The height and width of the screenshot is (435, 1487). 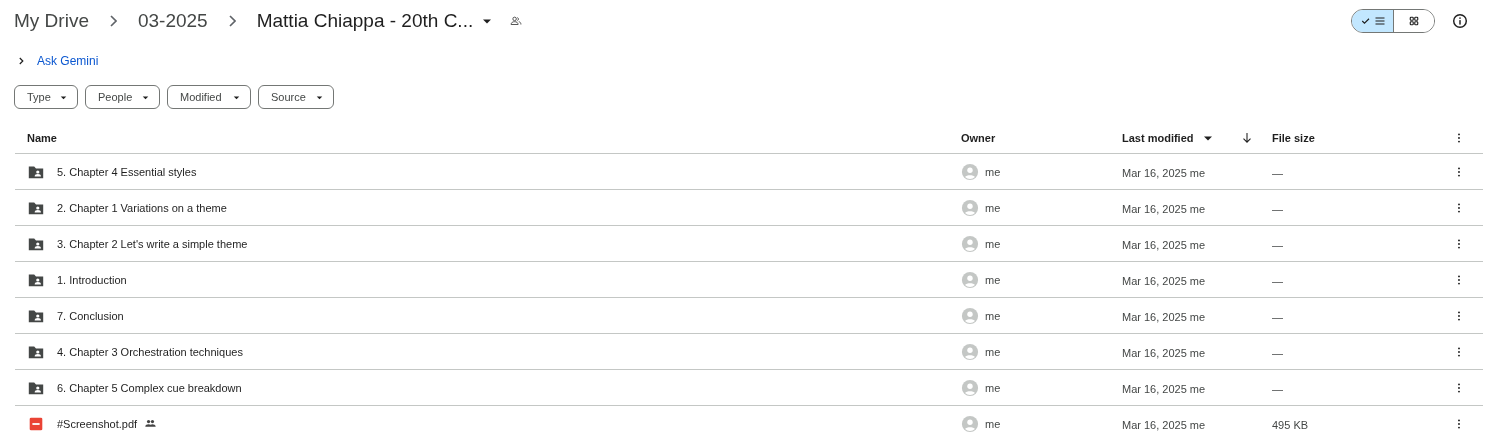 I want to click on grid-icon, so click(x=1414, y=21).